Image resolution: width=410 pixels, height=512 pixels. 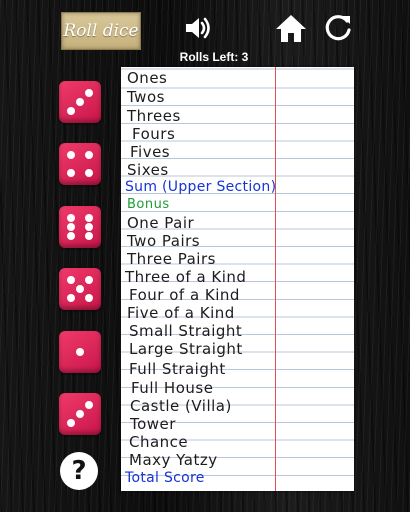 What do you see at coordinates (291, 28) in the screenshot?
I see `home-icon` at bounding box center [291, 28].